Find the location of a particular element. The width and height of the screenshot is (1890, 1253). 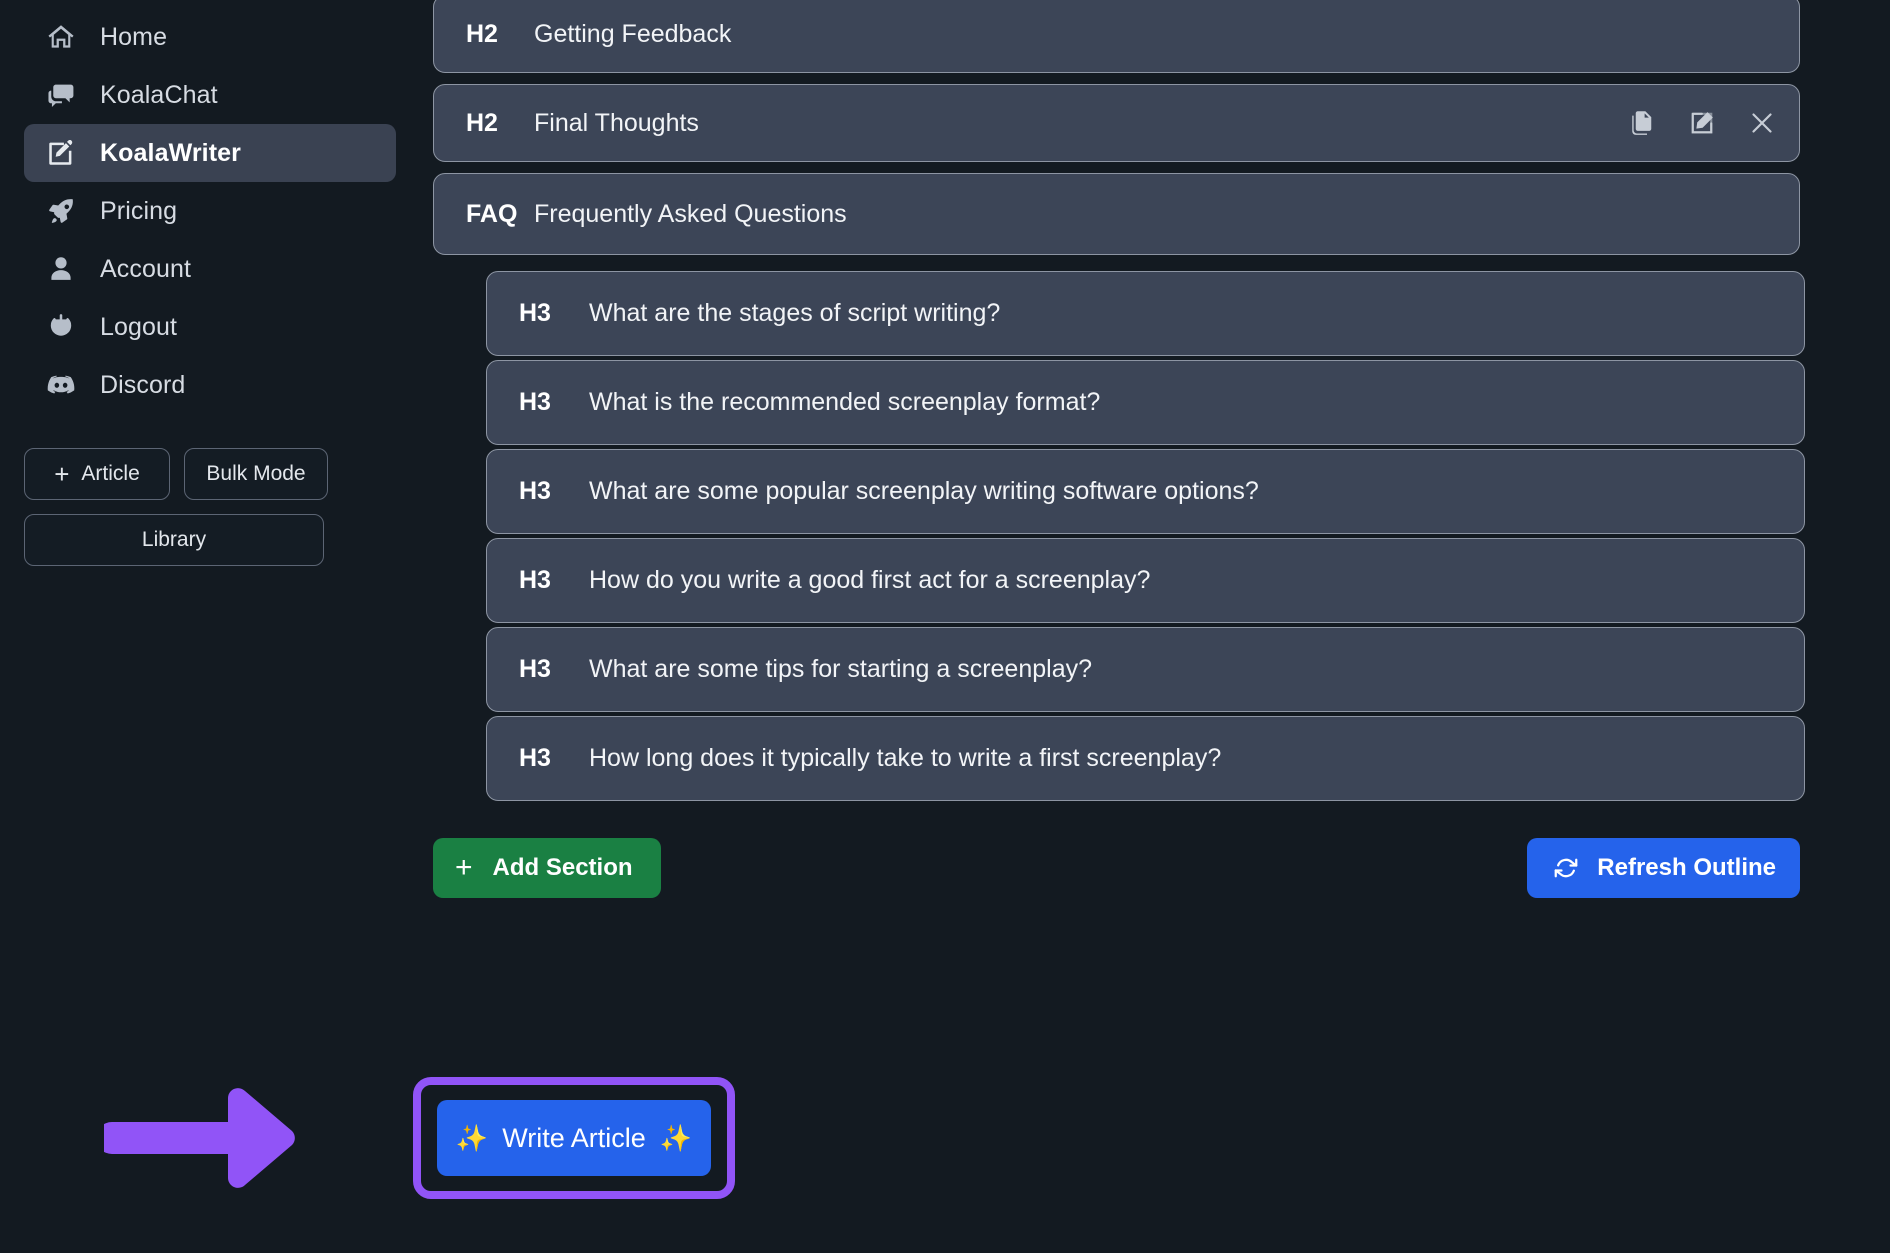

sidebar-item-label: Discord is located at coordinates (143, 384).